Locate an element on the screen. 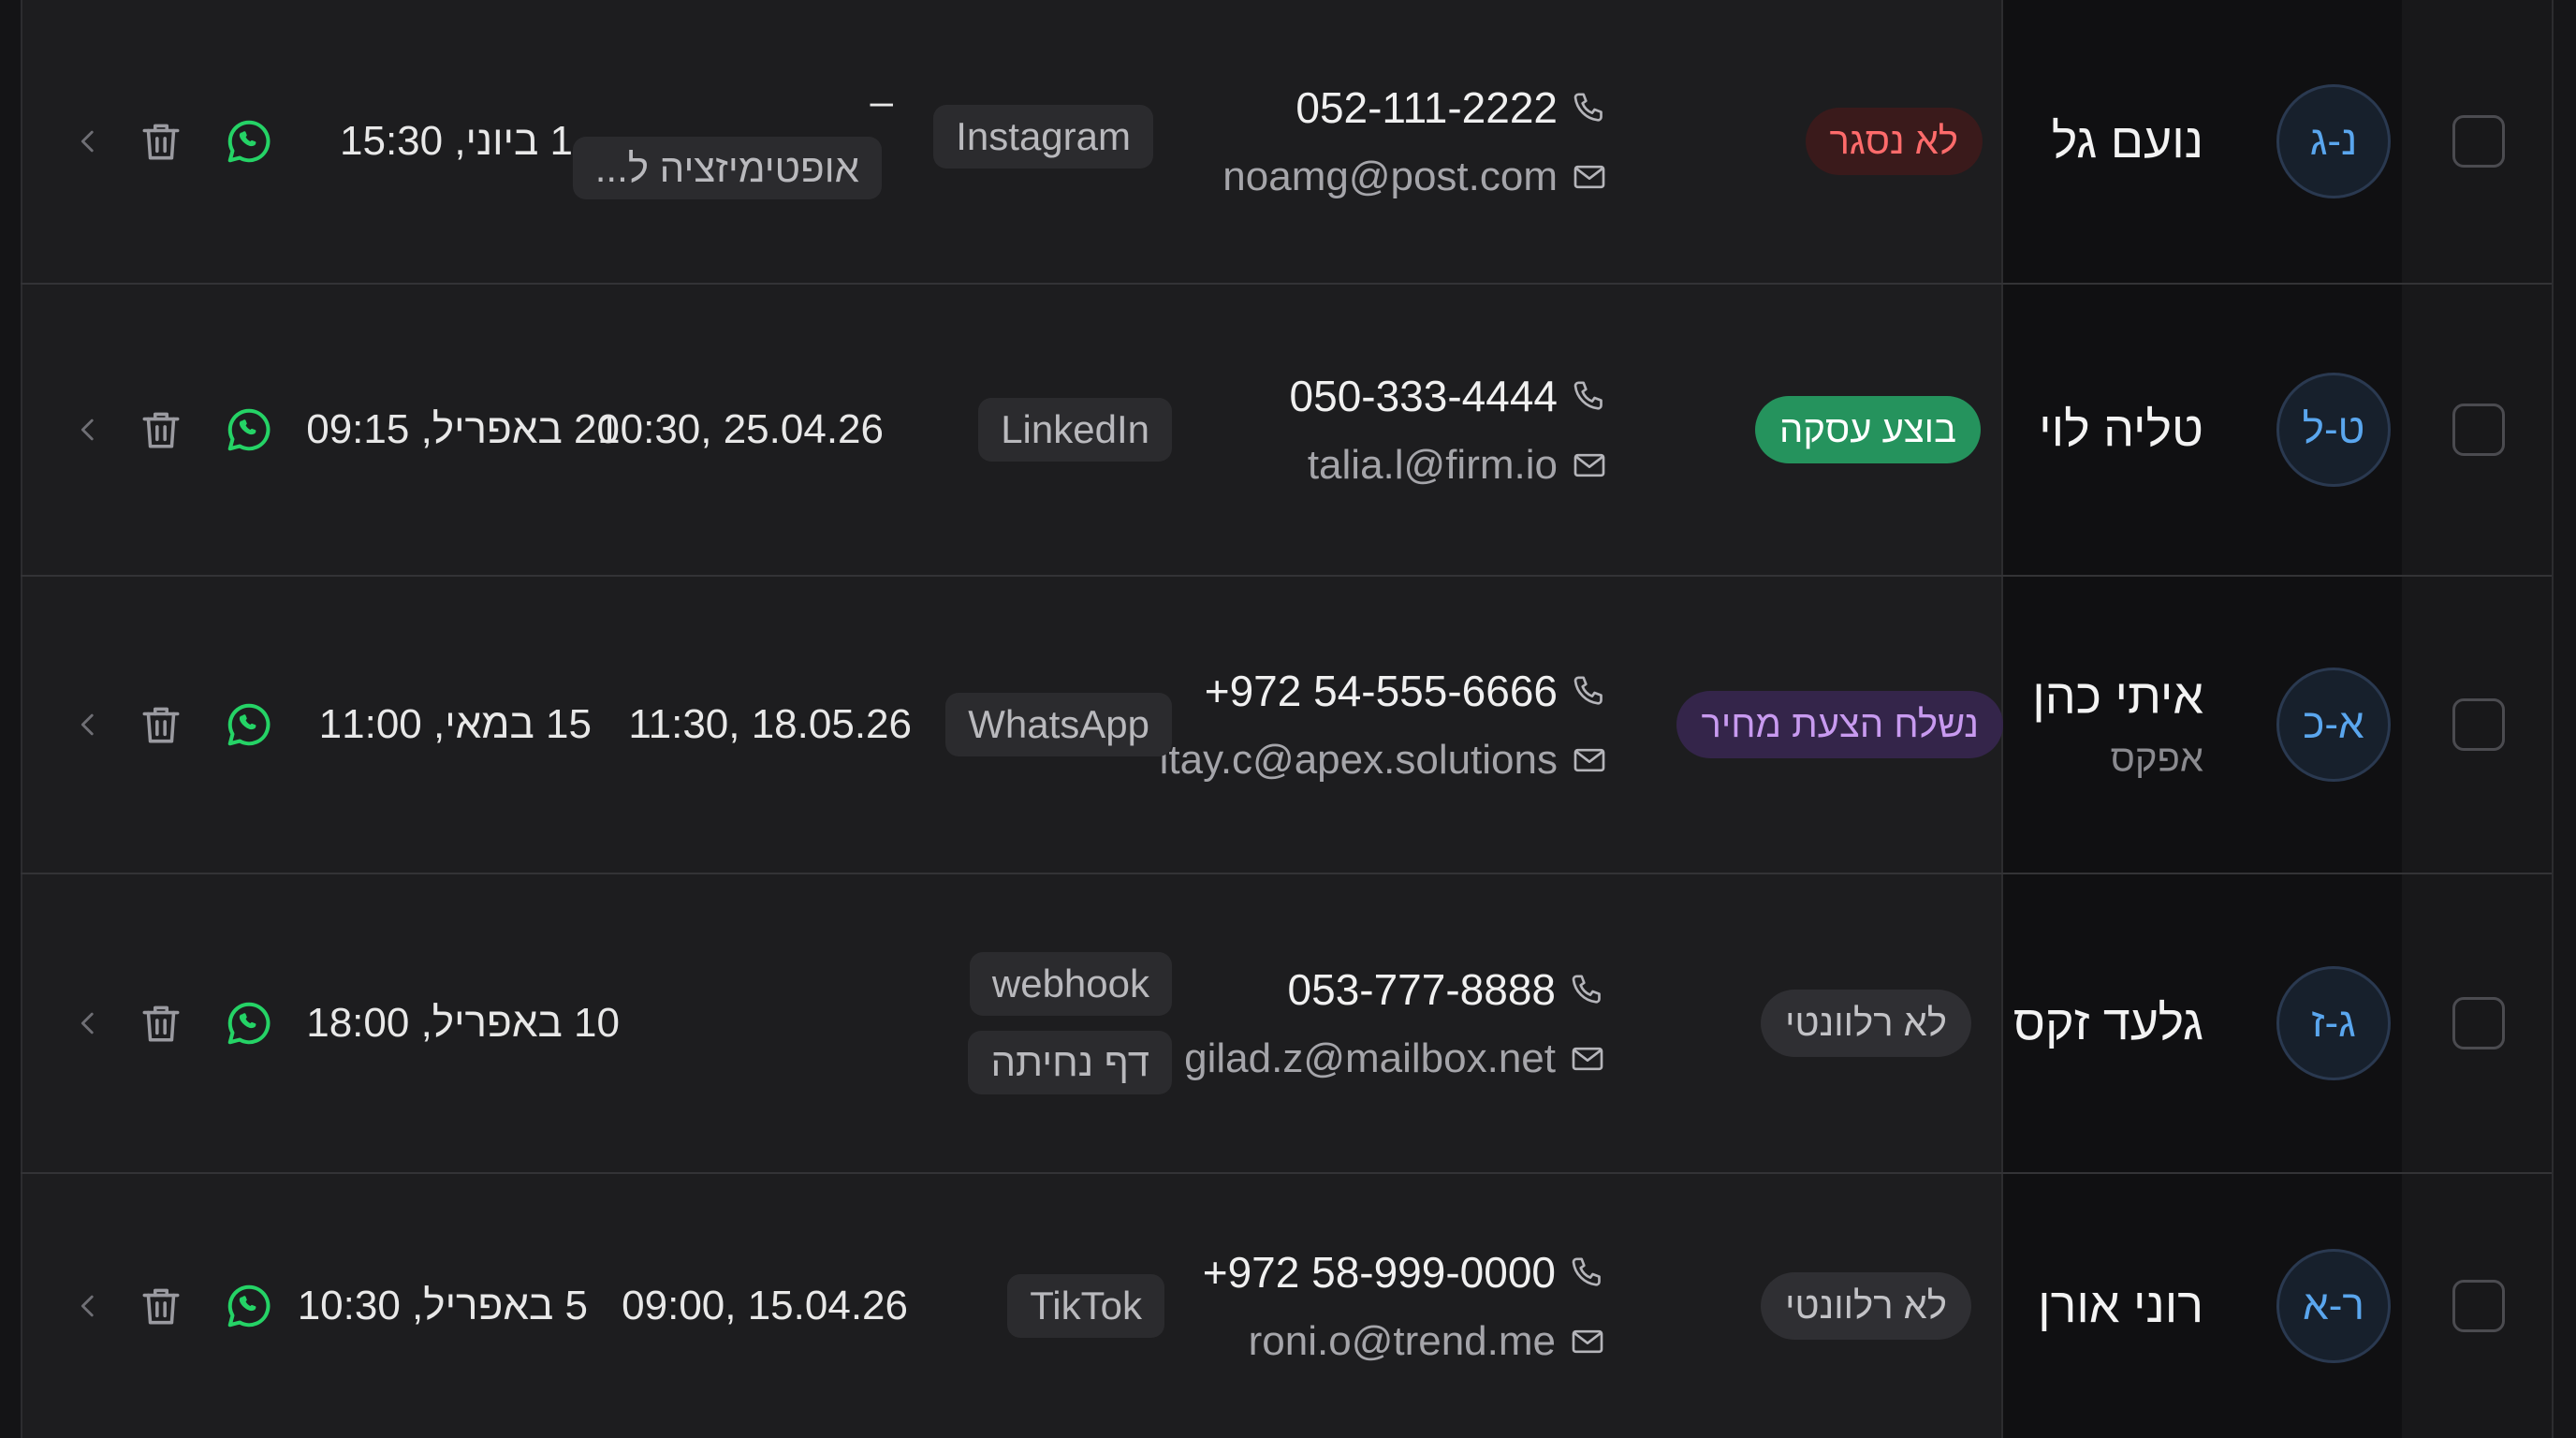  lead-name: איתי כהן is located at coordinates (2117, 697).